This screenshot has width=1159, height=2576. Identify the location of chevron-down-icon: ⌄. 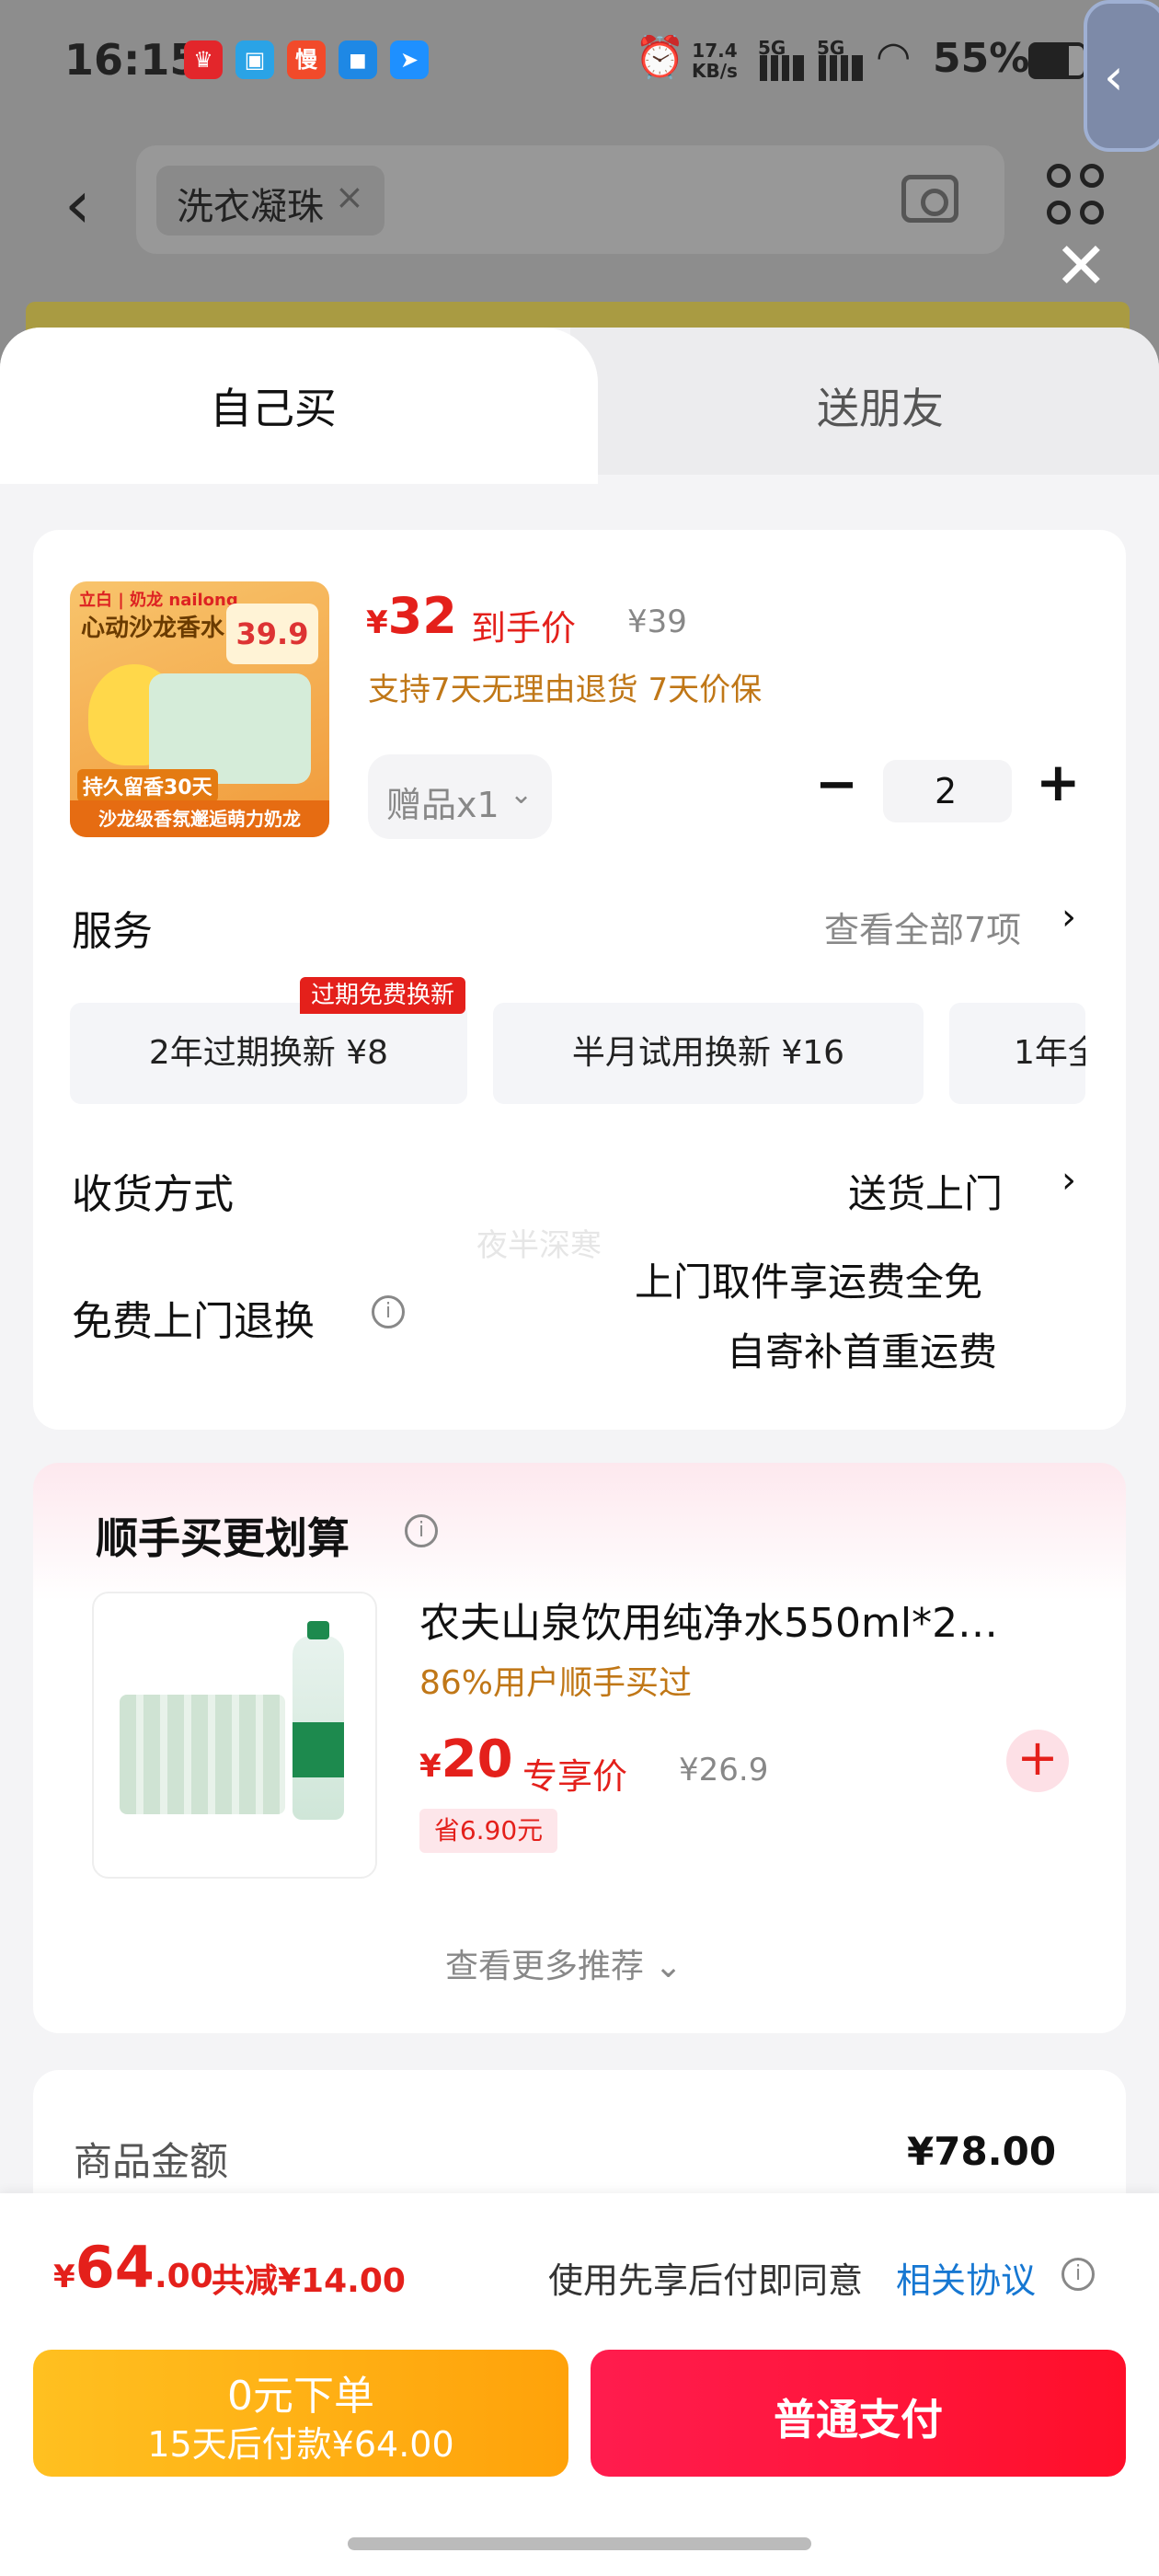
(522, 794).